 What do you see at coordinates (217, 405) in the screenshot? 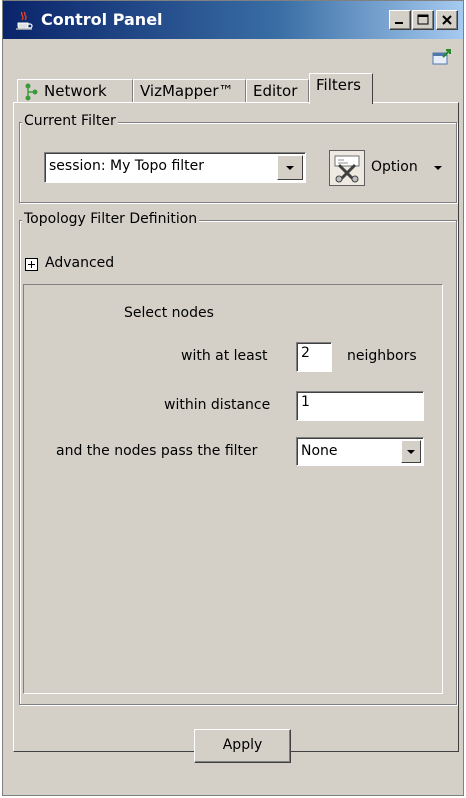
I see `distance-label: within distance` at bounding box center [217, 405].